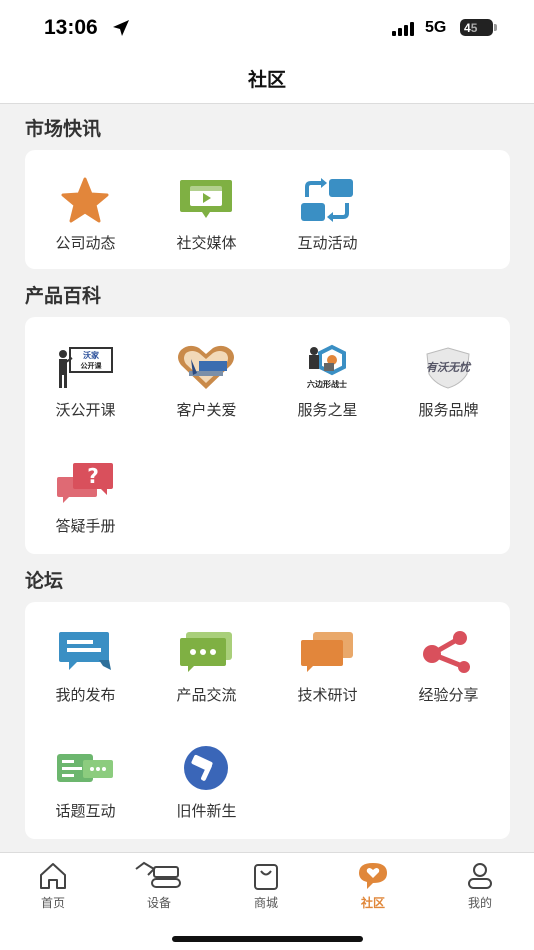 This screenshot has width=534, height=950. What do you see at coordinates (405, 29) in the screenshot?
I see `signal-icon` at bounding box center [405, 29].